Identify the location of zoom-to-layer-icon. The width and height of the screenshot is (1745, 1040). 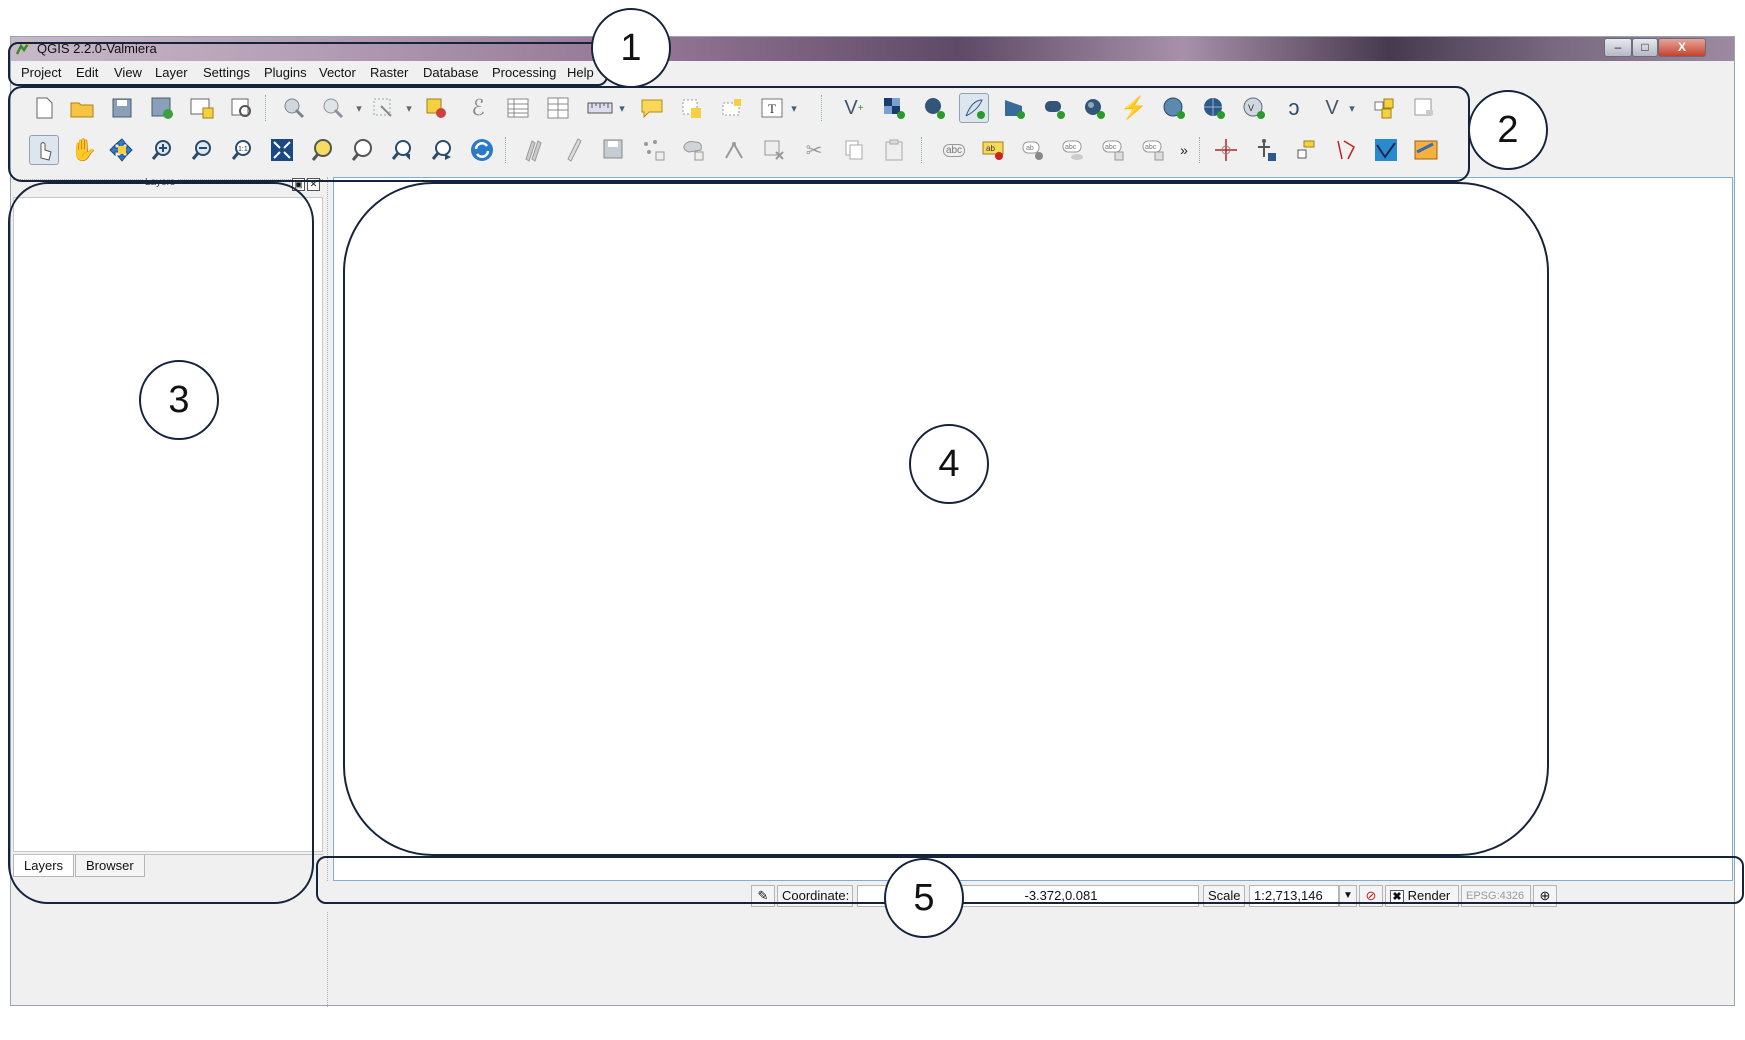
(322, 150).